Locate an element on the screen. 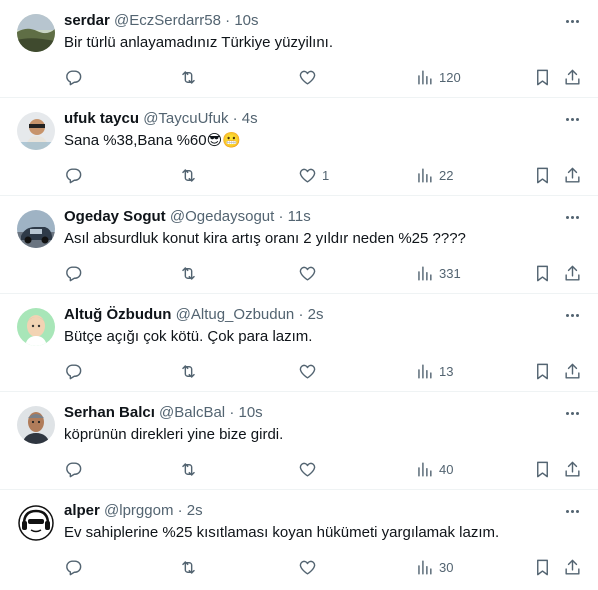  timestamp: 11s is located at coordinates (299, 216).